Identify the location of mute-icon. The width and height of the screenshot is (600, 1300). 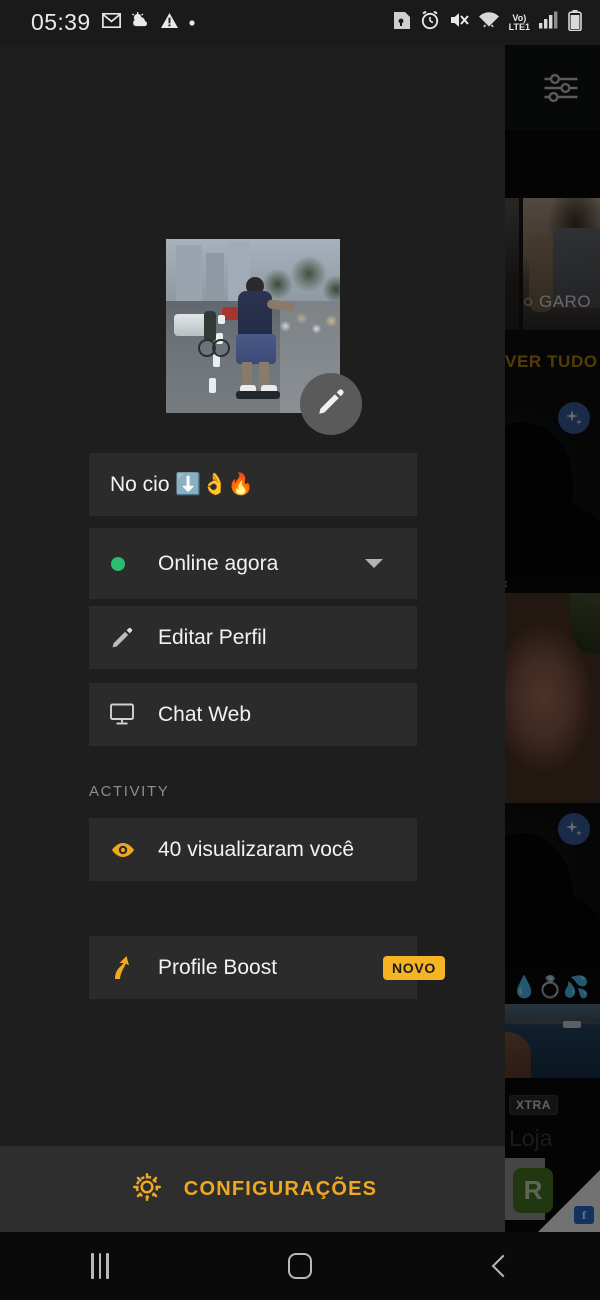
(459, 22).